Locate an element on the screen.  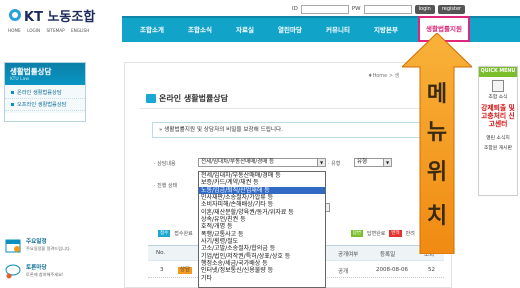
dropdown-option: 고소/고발/소송절차/합의금 등 is located at coordinates (262, 248).